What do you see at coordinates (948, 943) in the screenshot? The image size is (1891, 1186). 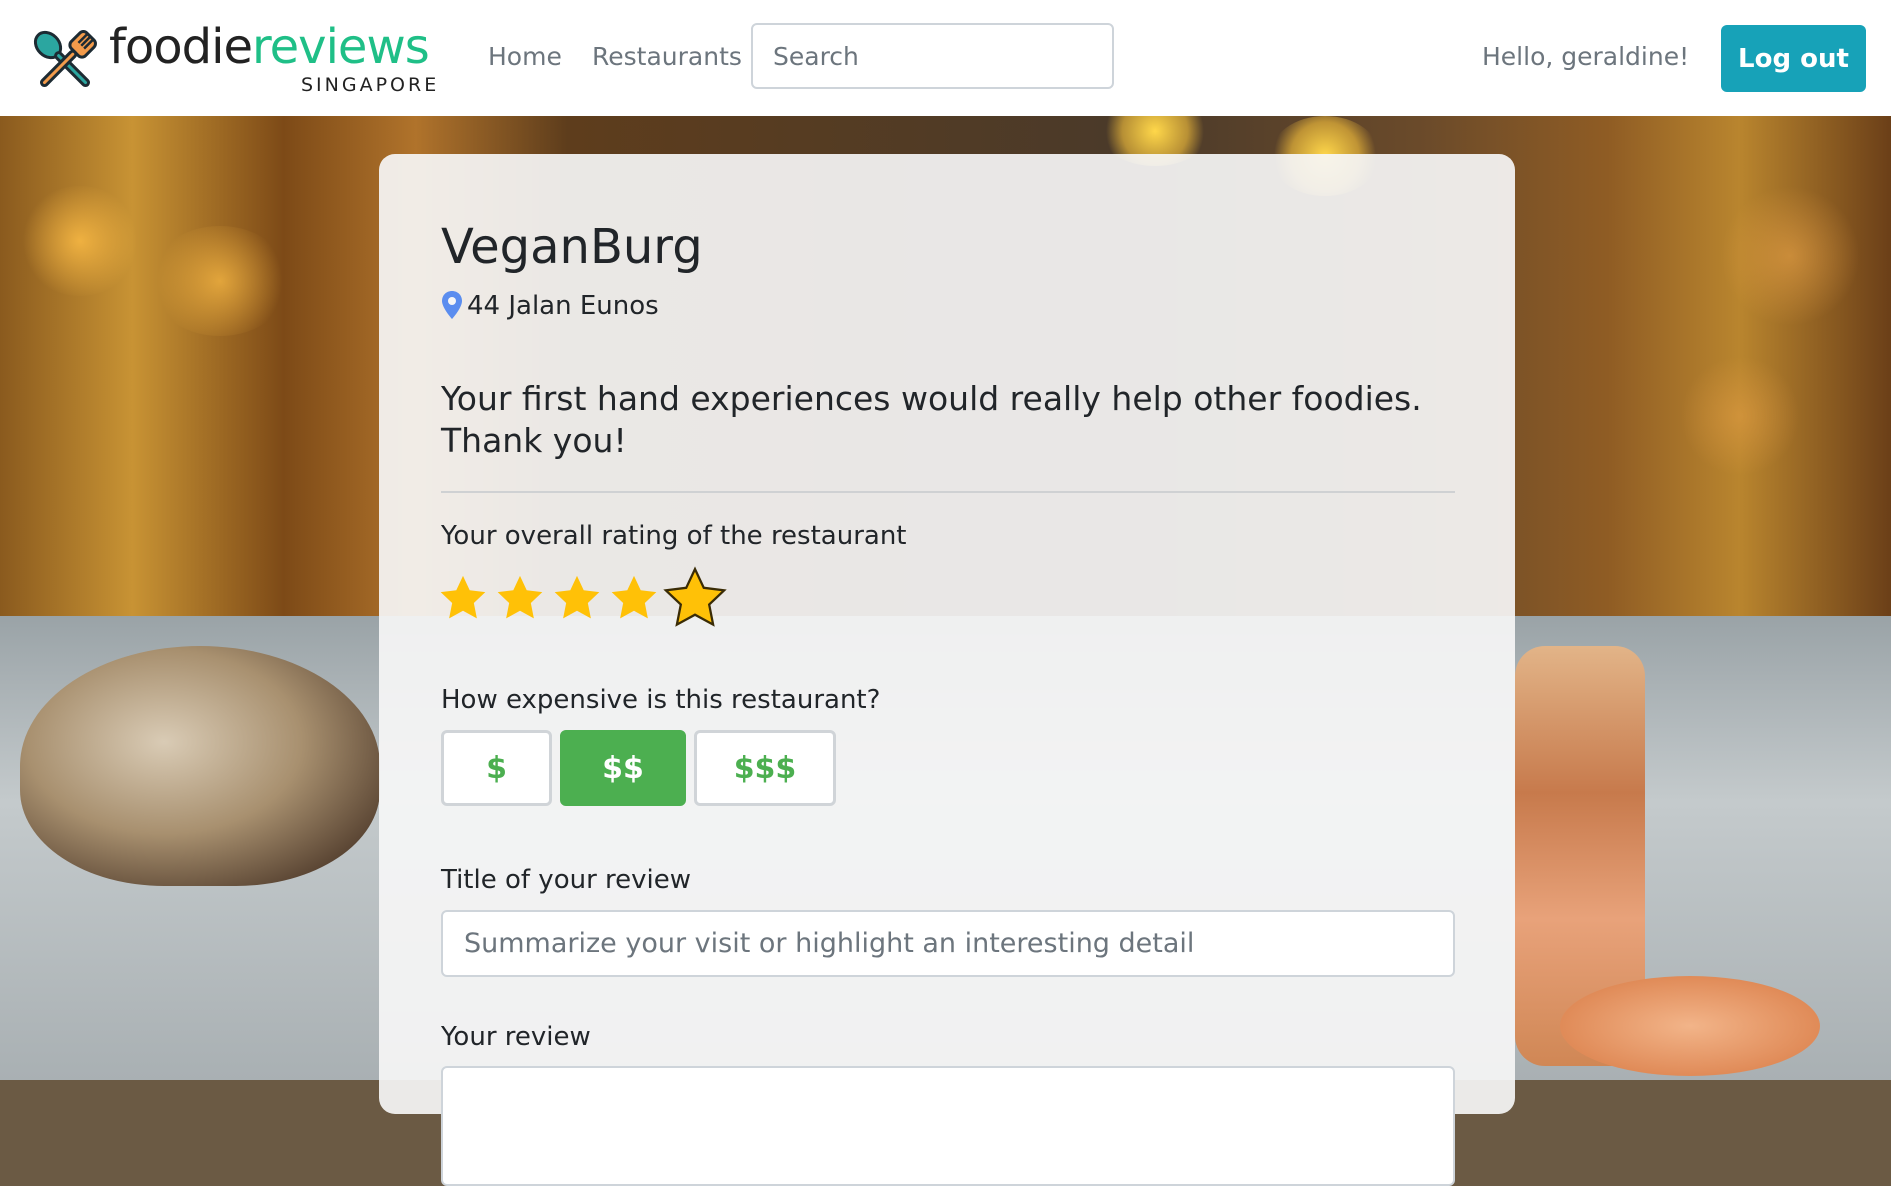 I see `review-title-input` at bounding box center [948, 943].